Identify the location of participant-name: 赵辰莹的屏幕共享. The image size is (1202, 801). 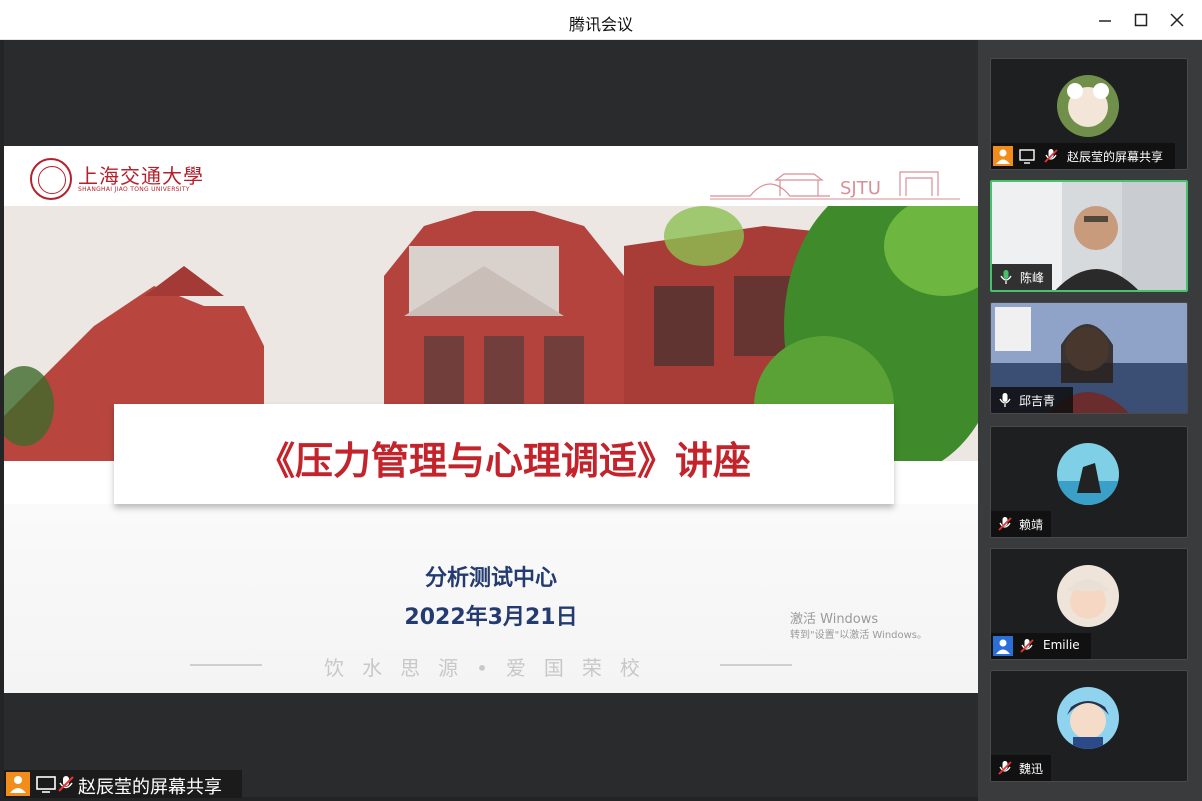
(1115, 157).